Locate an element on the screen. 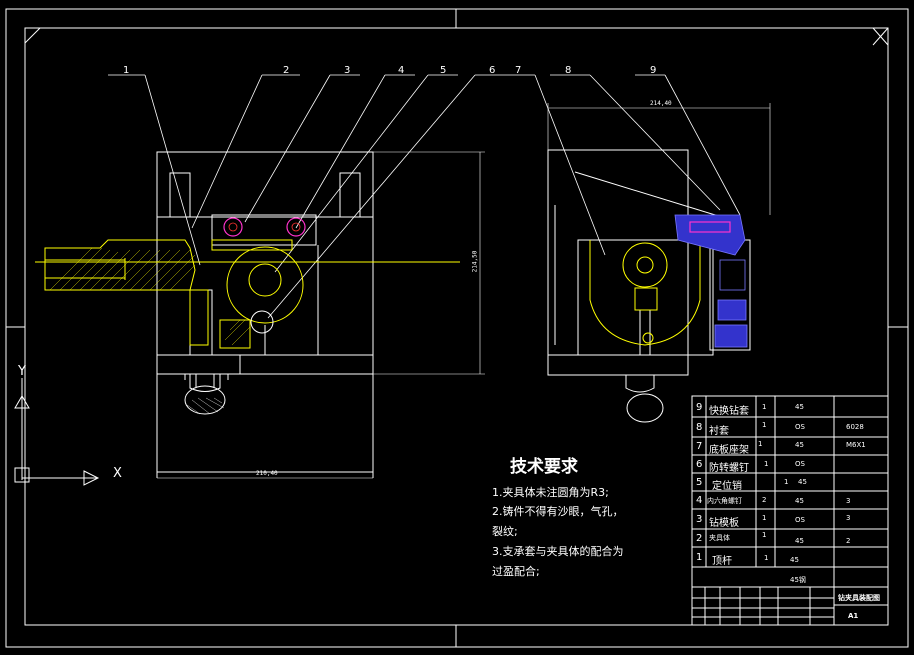 This screenshot has height=655, width=914. front-view-magenta-screws is located at coordinates (264, 227).